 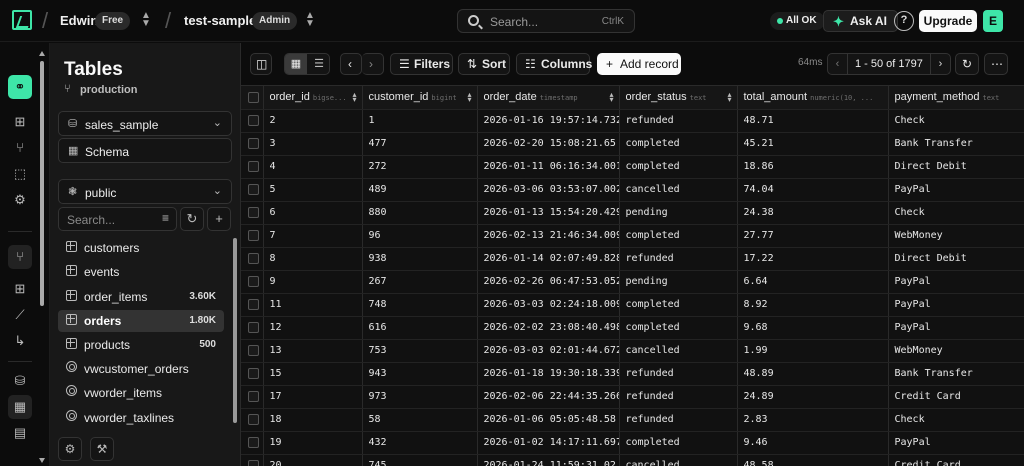 I want to click on project-switch-icon: ▲ ▼, so click(x=310, y=20).